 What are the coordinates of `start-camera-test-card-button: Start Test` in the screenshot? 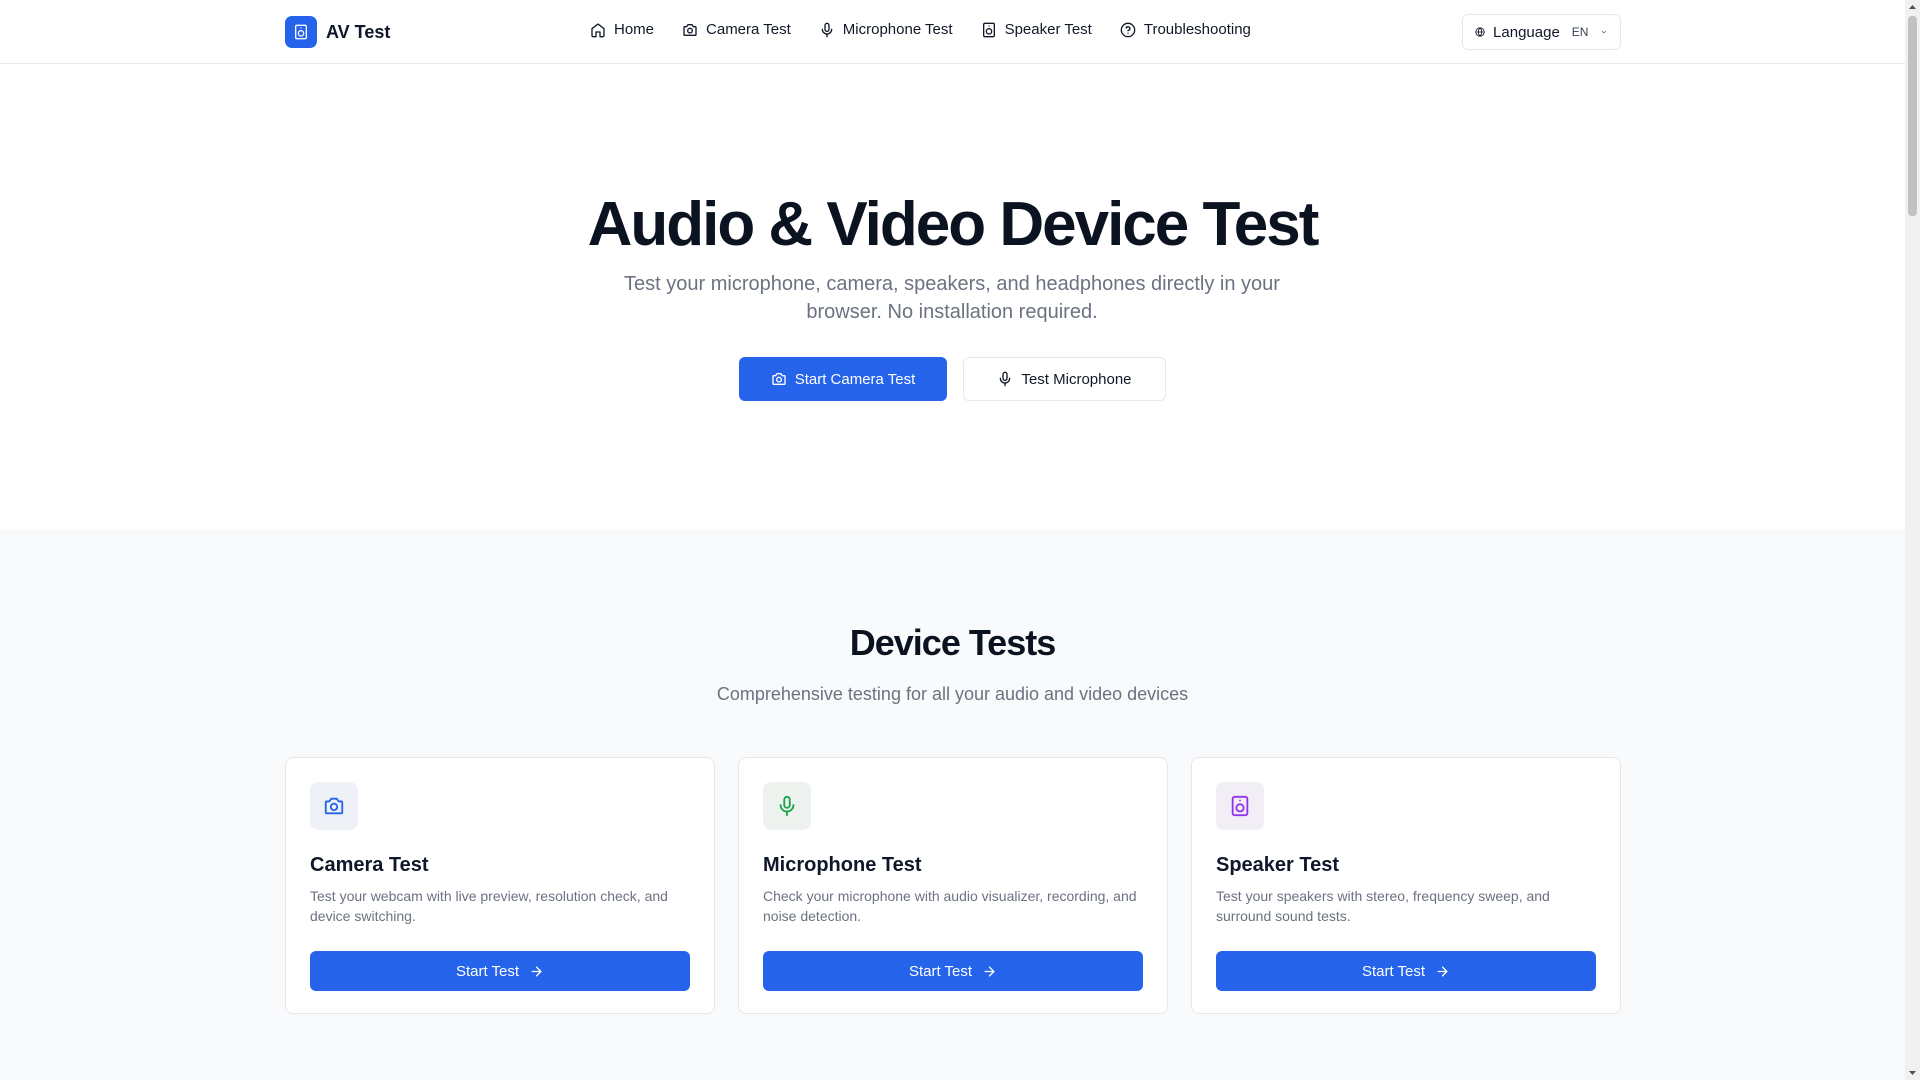 It's located at (500, 971).